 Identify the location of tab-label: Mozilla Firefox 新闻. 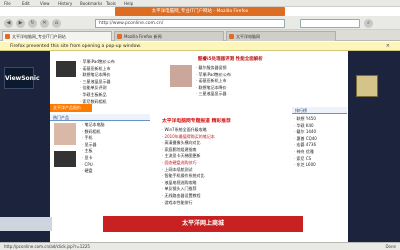
(143, 36).